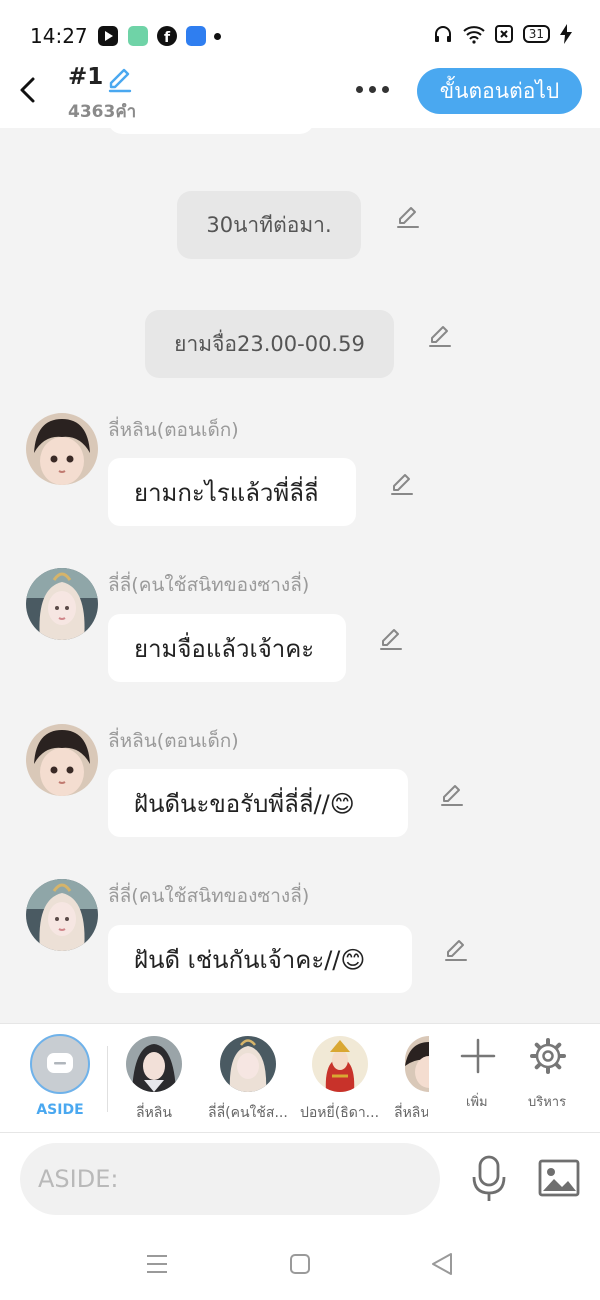 The height and width of the screenshot is (1300, 600). I want to click on back-icon, so click(28, 90).